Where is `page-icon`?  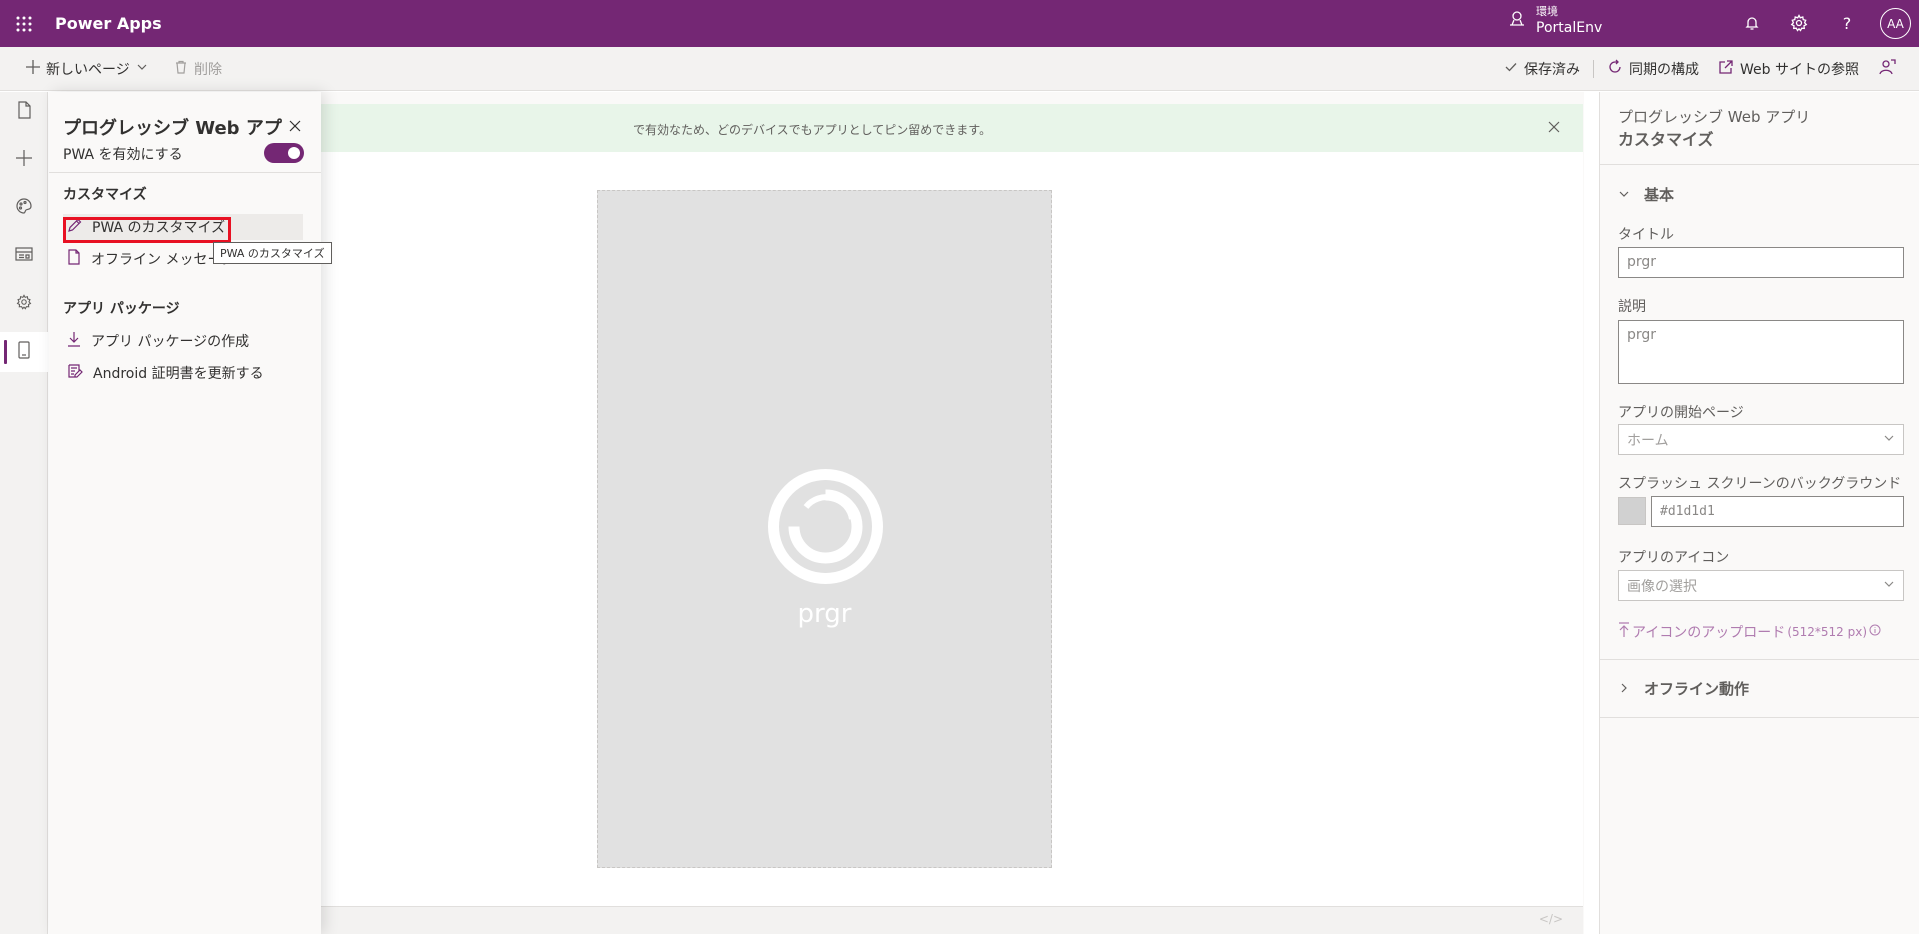
page-icon is located at coordinates (24, 112).